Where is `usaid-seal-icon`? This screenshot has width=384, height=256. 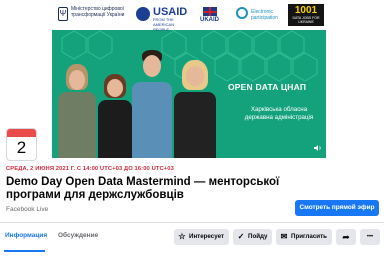
usaid-seal-icon is located at coordinates (143, 14).